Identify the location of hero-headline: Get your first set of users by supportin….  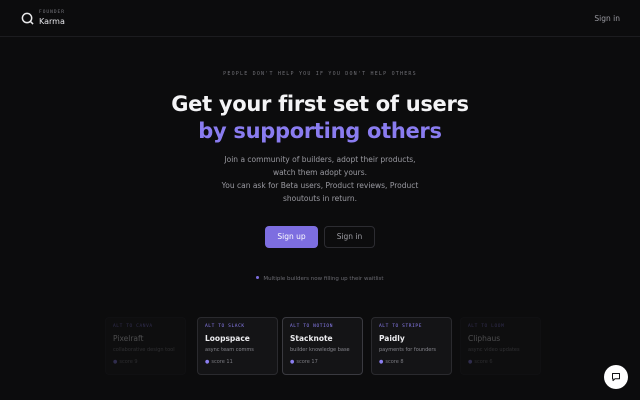
(320, 118).